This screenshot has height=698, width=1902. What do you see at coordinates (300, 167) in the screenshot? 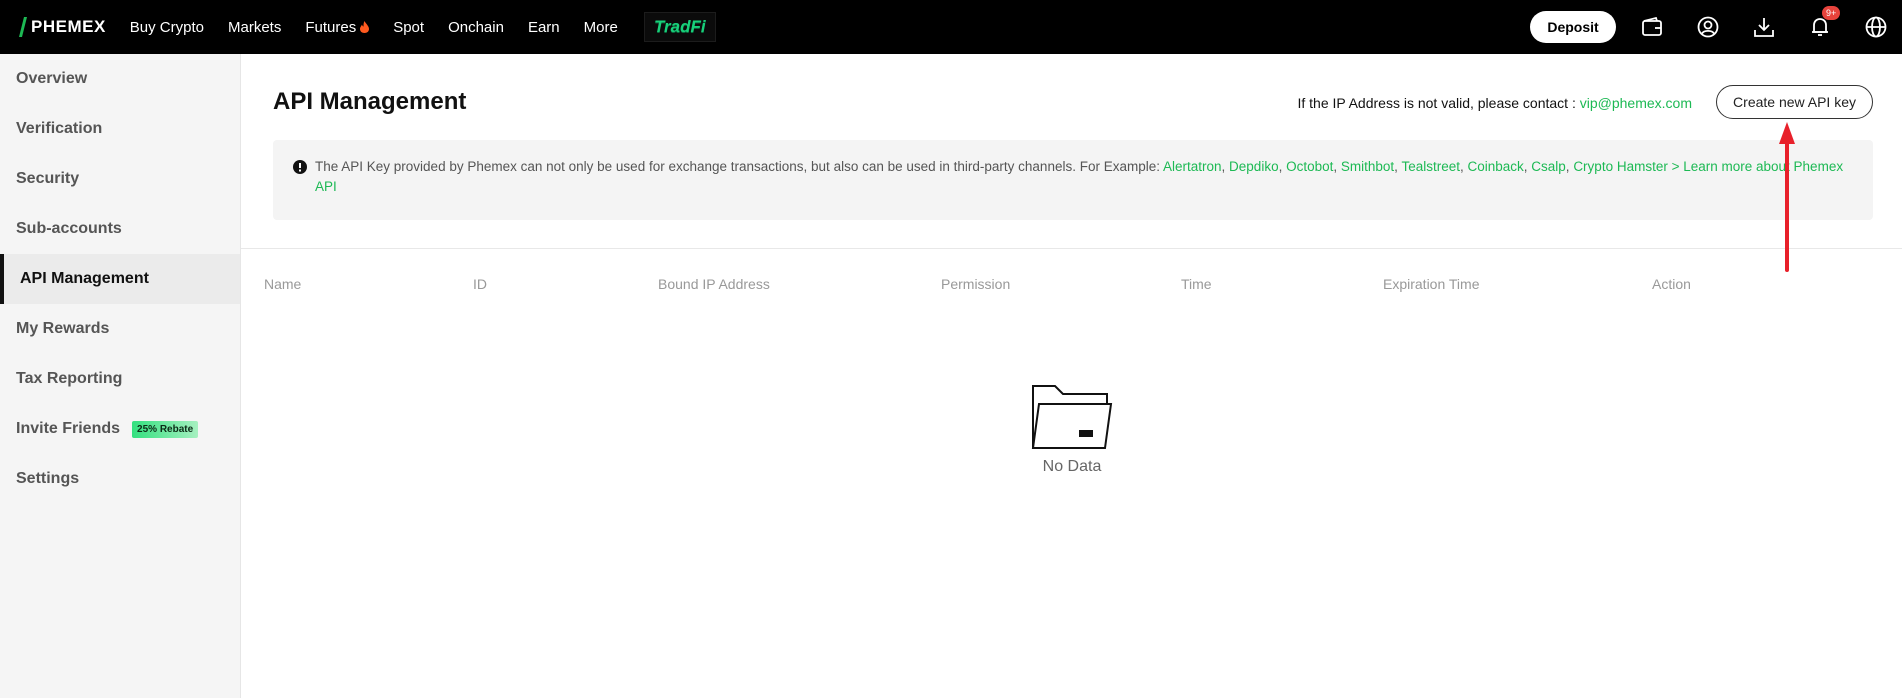
I see `warning-icon` at bounding box center [300, 167].